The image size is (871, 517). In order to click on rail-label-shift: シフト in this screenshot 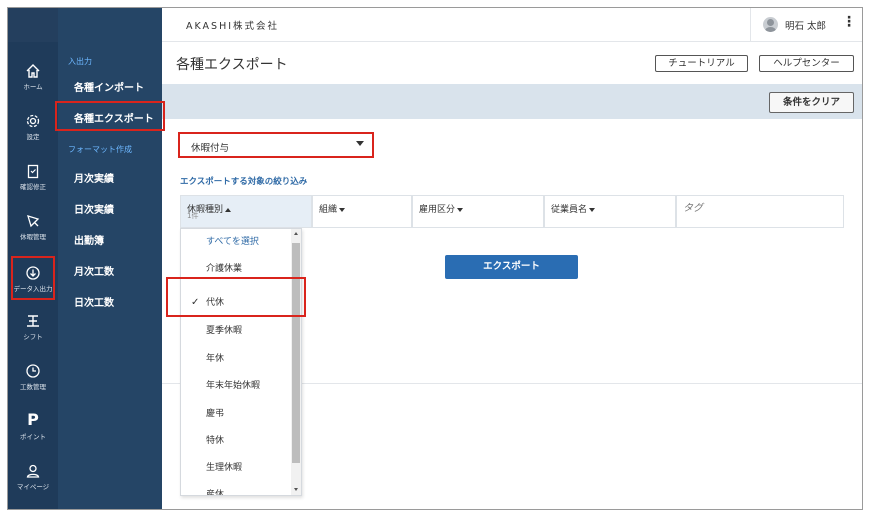, I will do `click(33, 337)`.